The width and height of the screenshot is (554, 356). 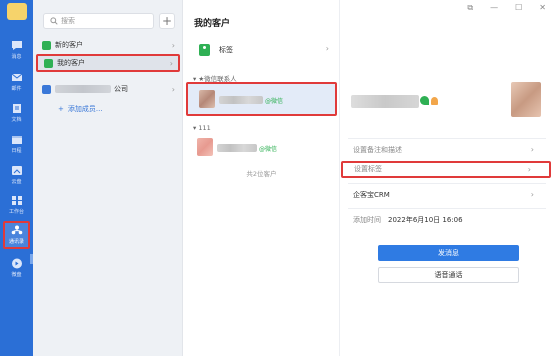 What do you see at coordinates (16, 89) in the screenshot?
I see `nav-label: 邮件` at bounding box center [16, 89].